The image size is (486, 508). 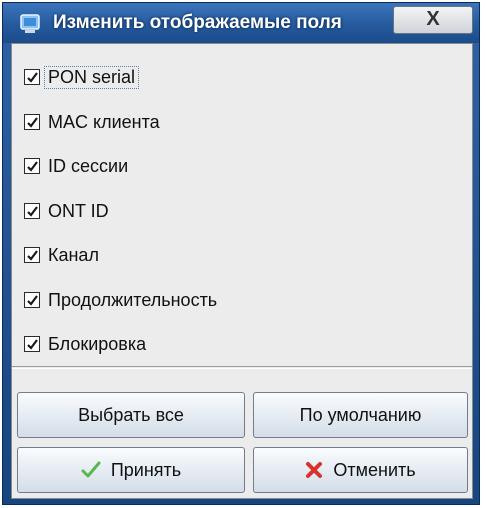 I want to click on window-icon, so click(x=30, y=24).